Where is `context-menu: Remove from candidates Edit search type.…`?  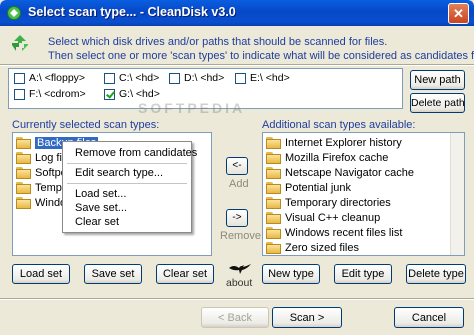 context-menu: Remove from candidates Edit search type.… is located at coordinates (129, 187).